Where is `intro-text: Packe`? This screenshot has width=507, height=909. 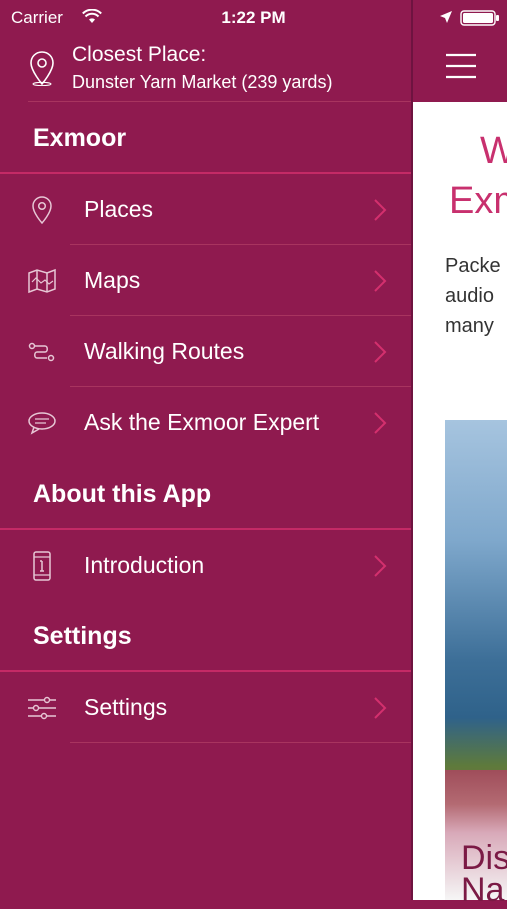
intro-text: Packe is located at coordinates (473, 266).